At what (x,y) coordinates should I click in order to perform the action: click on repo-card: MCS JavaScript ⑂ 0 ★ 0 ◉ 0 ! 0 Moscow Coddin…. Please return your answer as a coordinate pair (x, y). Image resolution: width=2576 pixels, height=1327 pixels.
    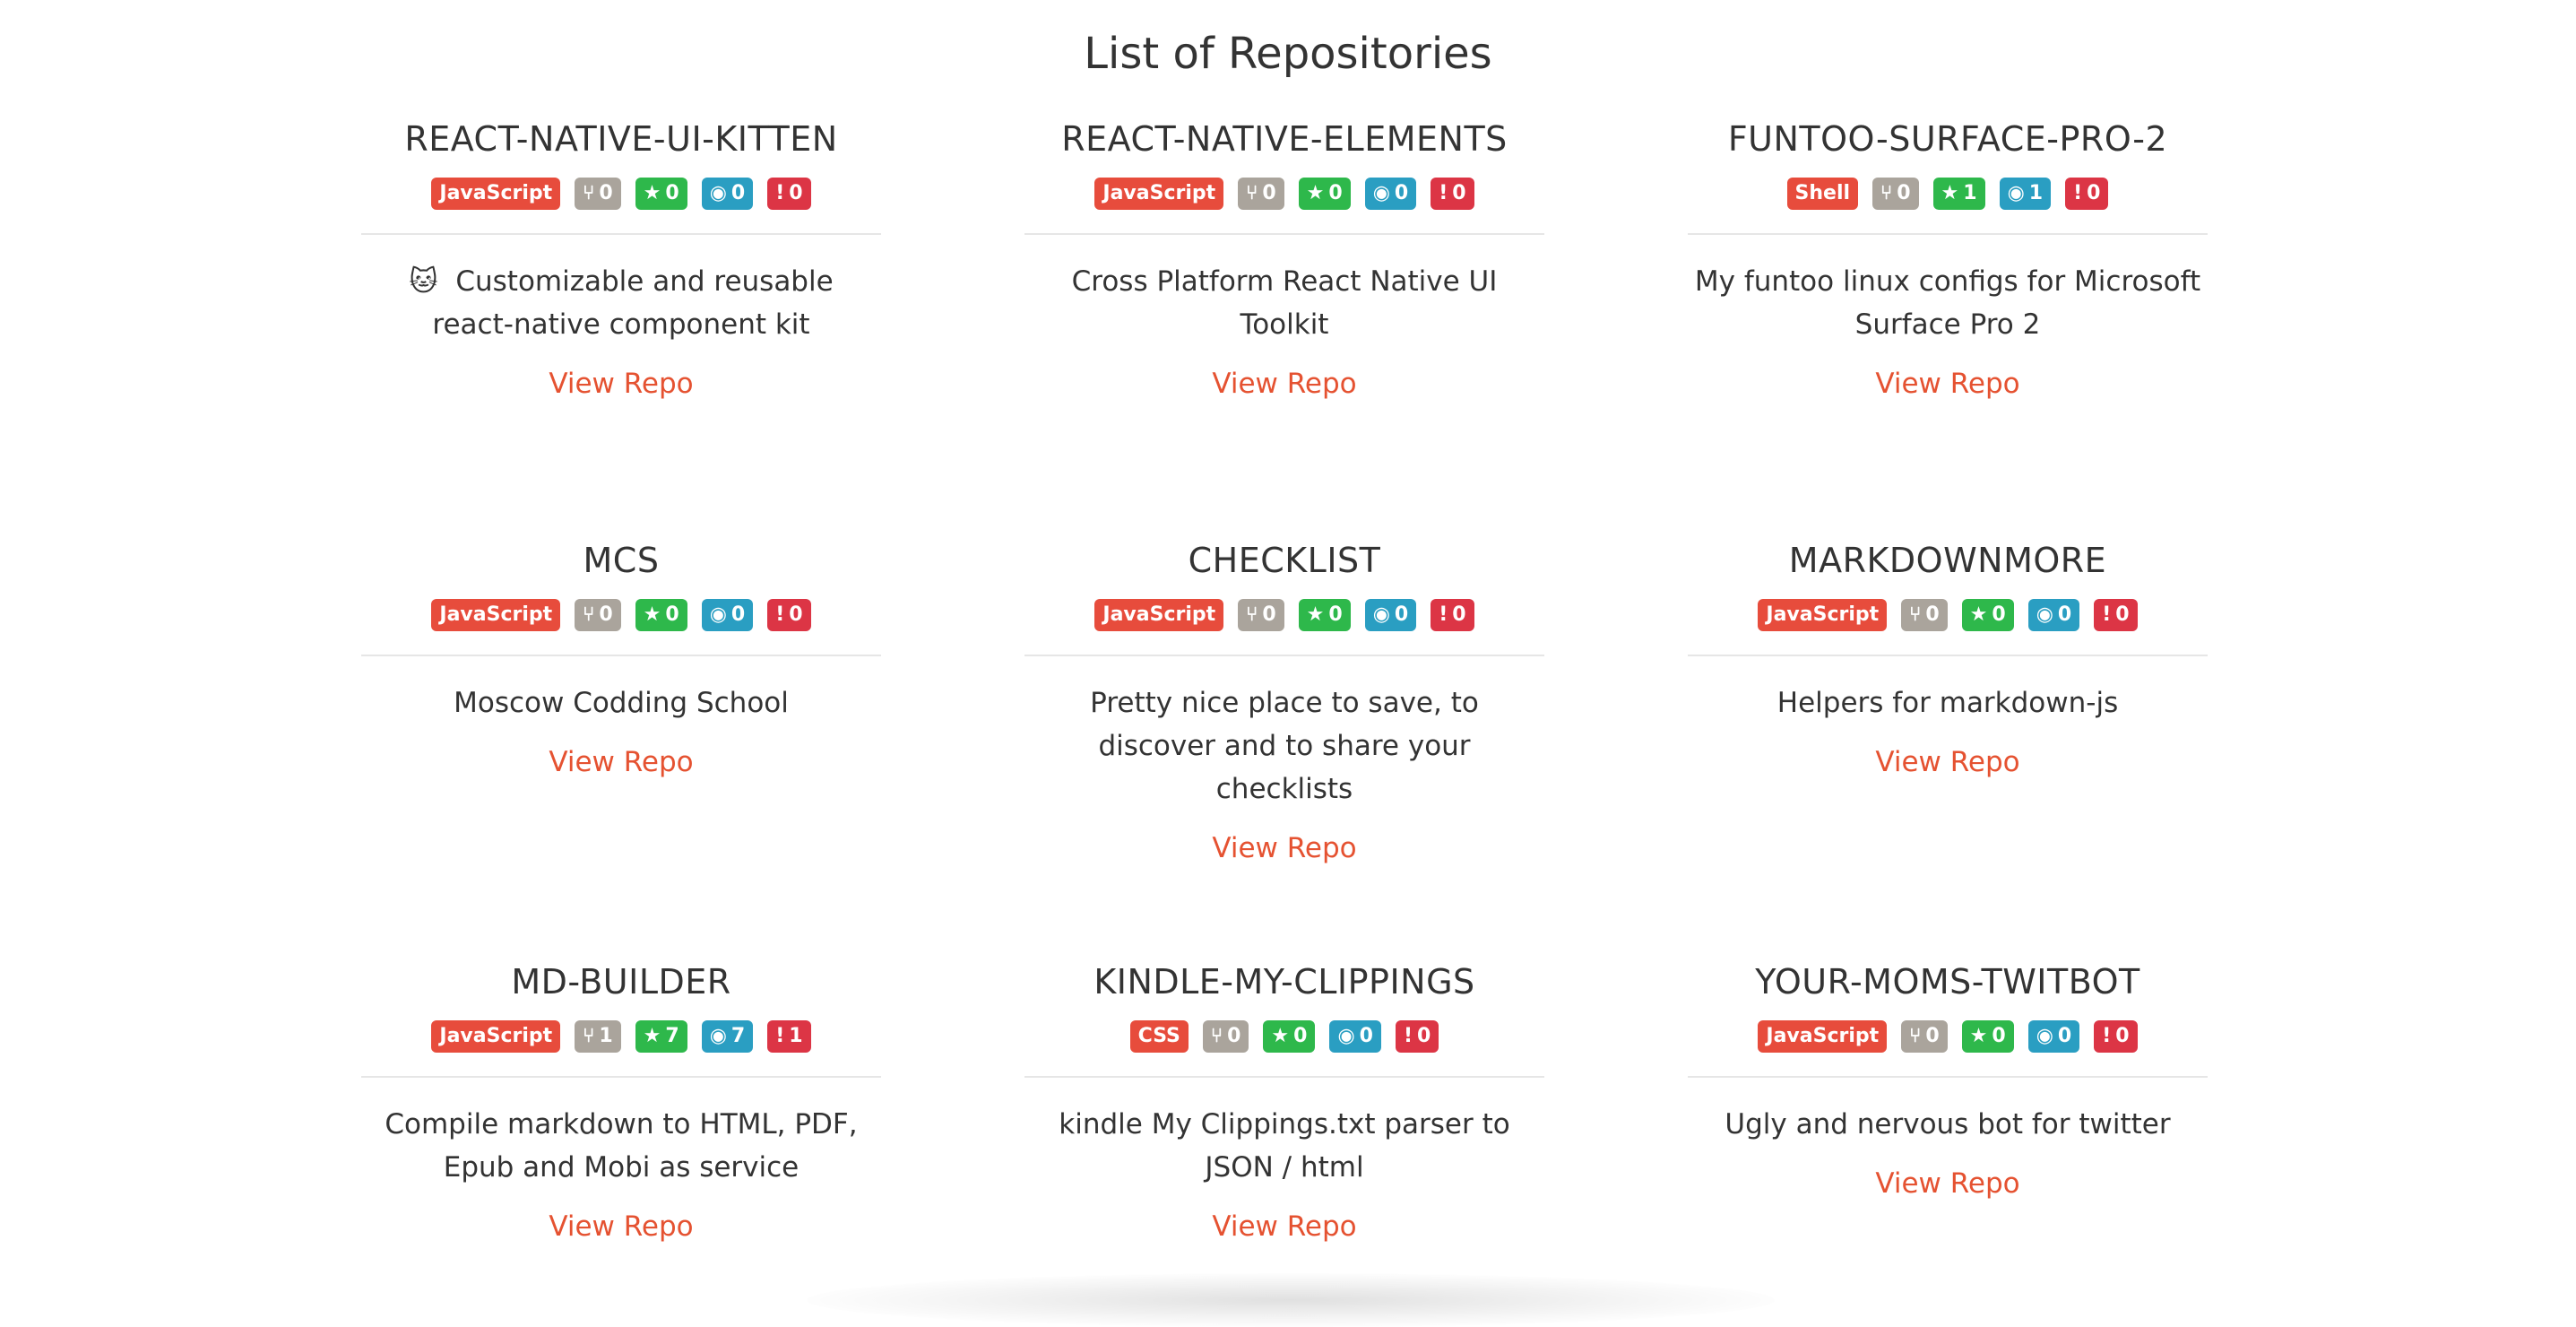
    Looking at the image, I should click on (621, 659).